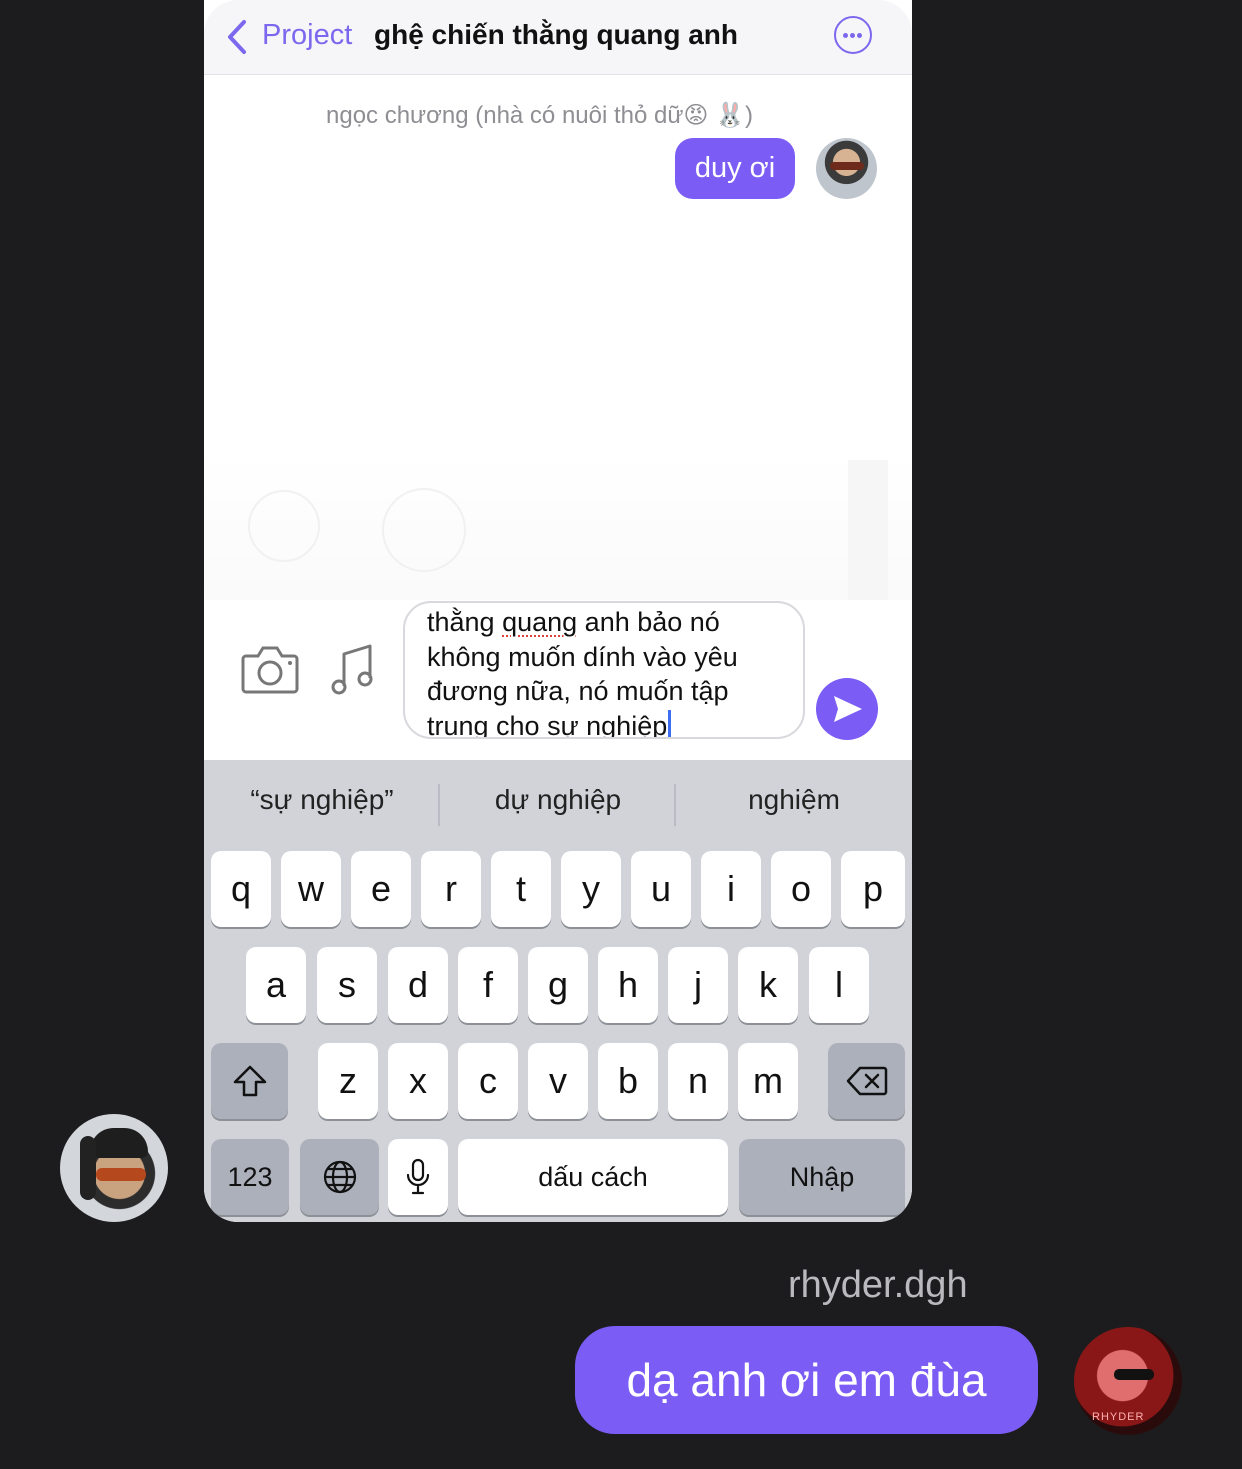 This screenshot has width=1242, height=1469. I want to click on key-a: a, so click(276, 985).